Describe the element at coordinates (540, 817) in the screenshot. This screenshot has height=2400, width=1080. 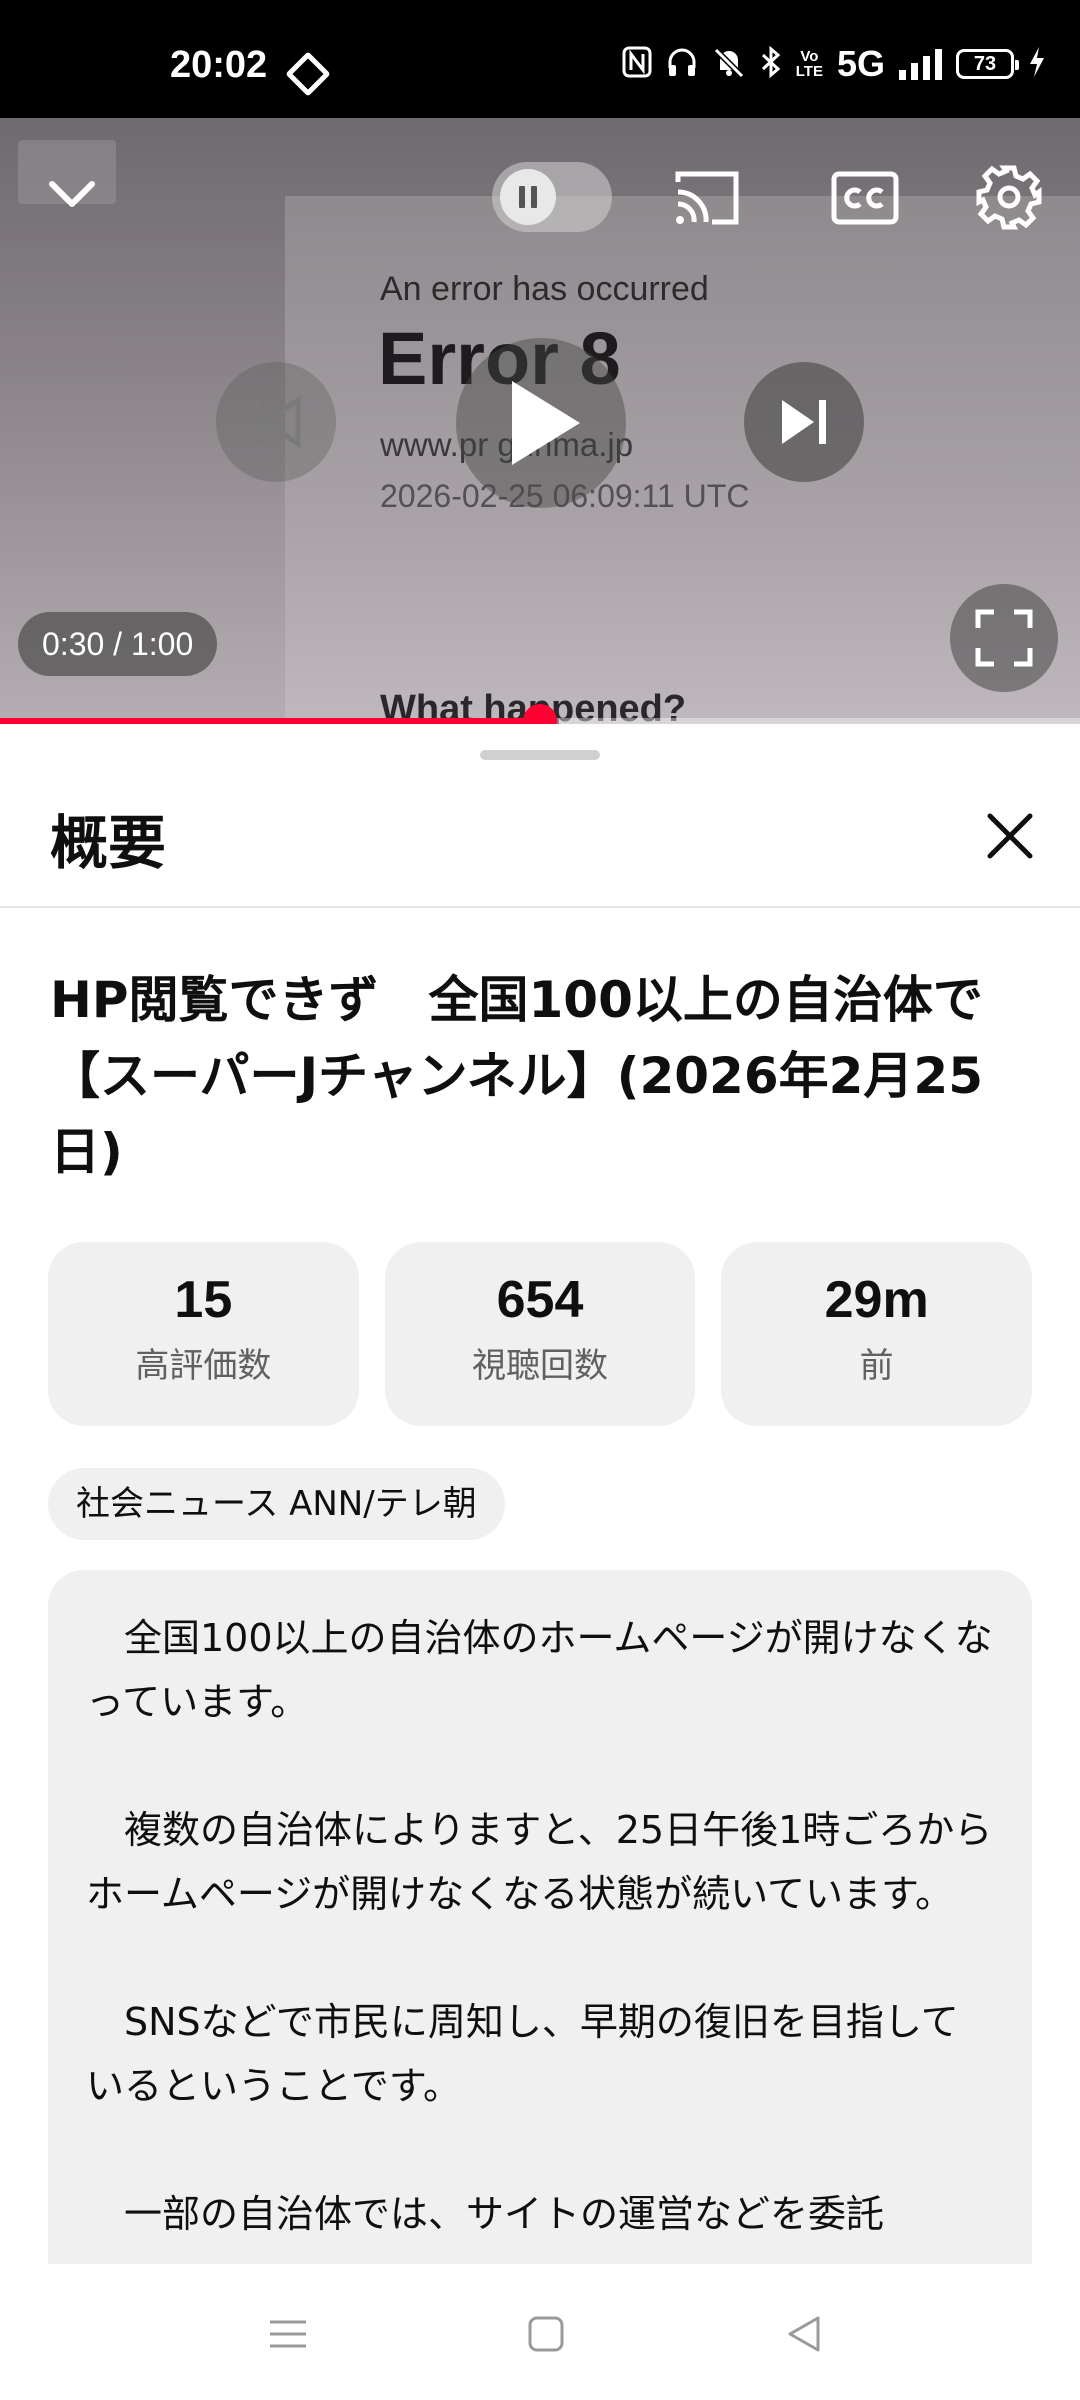
I see `sheet-header: 概要` at that location.